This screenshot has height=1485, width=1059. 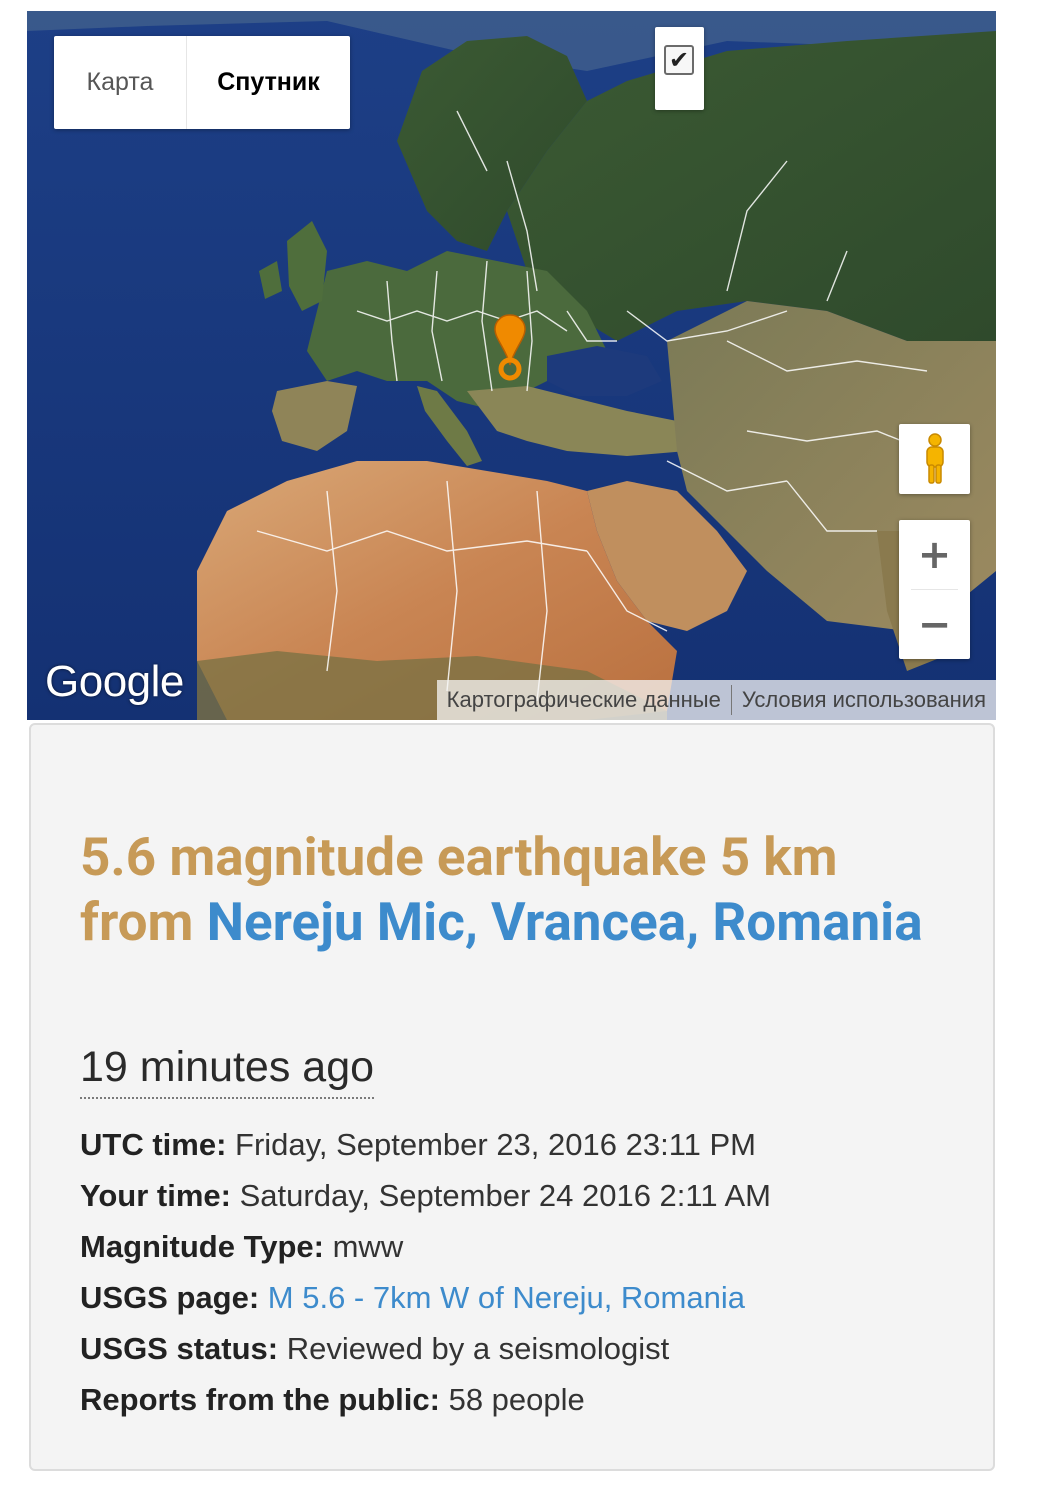 What do you see at coordinates (864, 700) in the screenshot?
I see `terms-of-use-link: Условия использования` at bounding box center [864, 700].